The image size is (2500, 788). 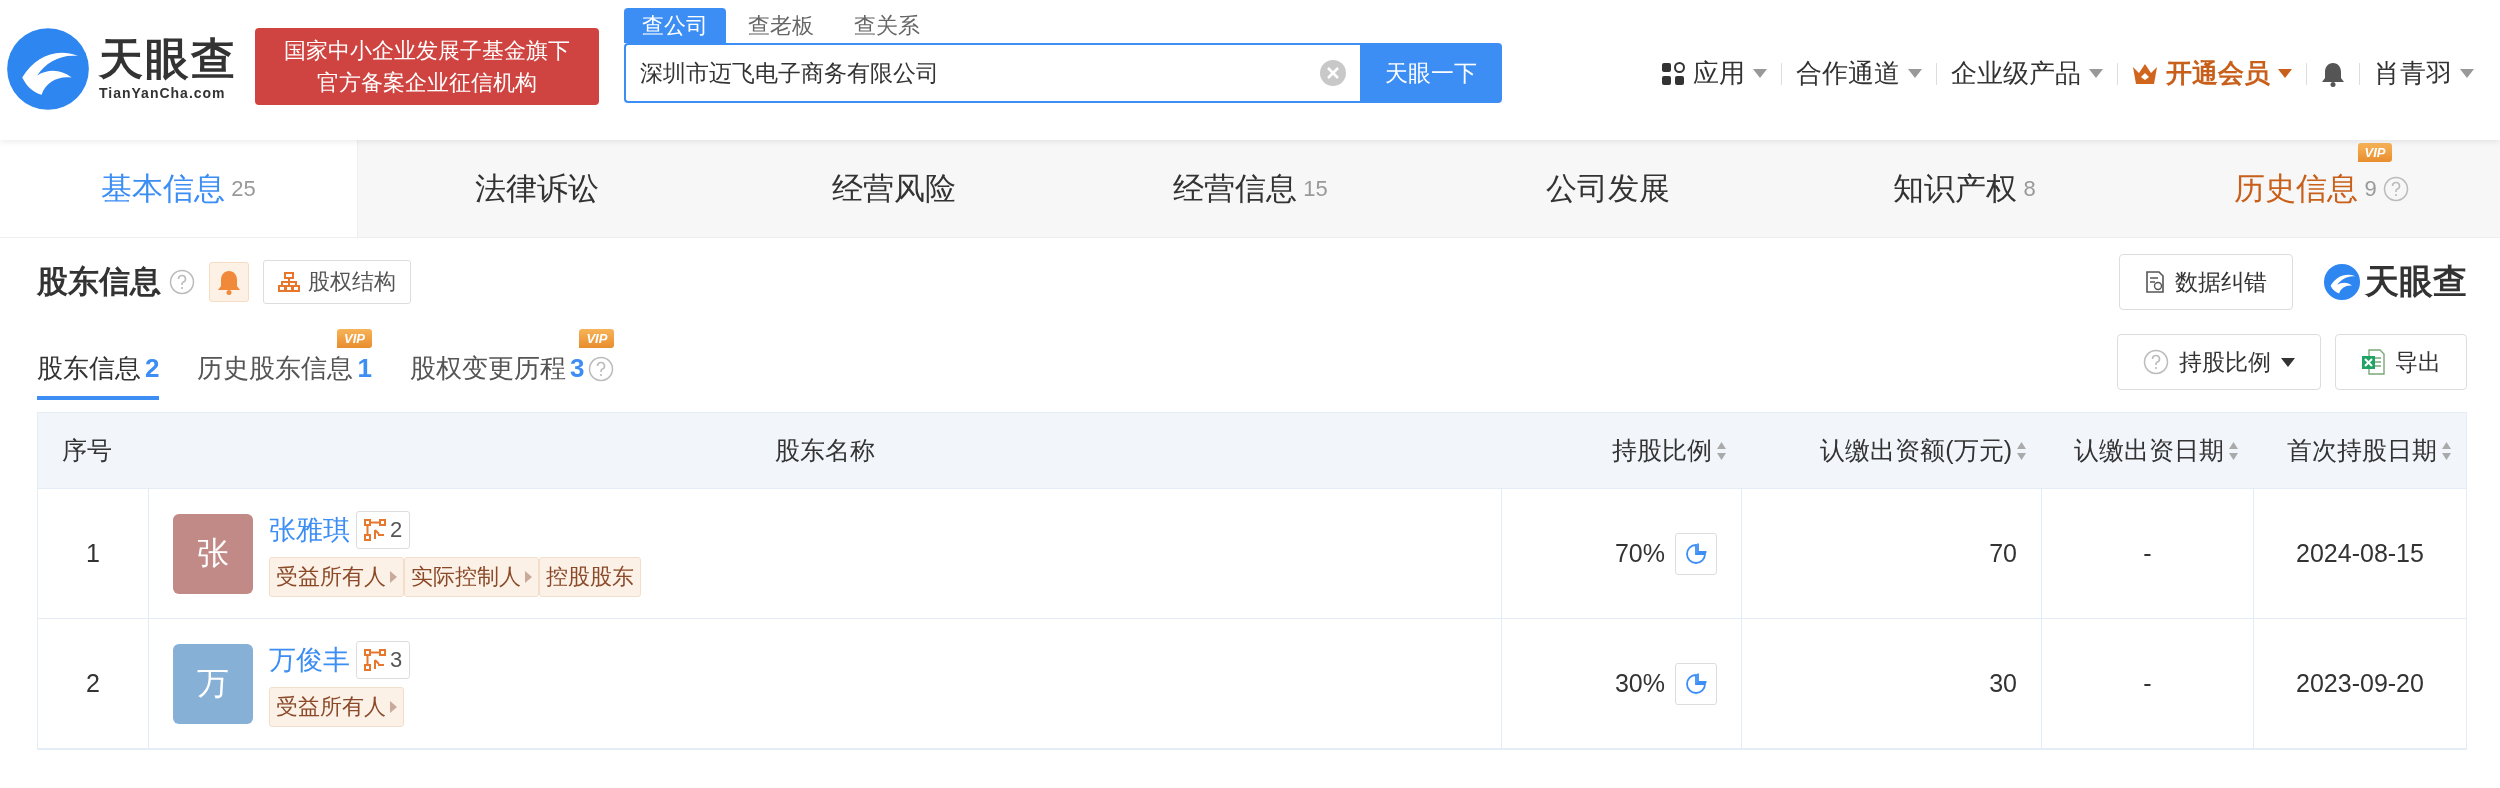 I want to click on membership-menu: 开通会员, so click(x=2212, y=73).